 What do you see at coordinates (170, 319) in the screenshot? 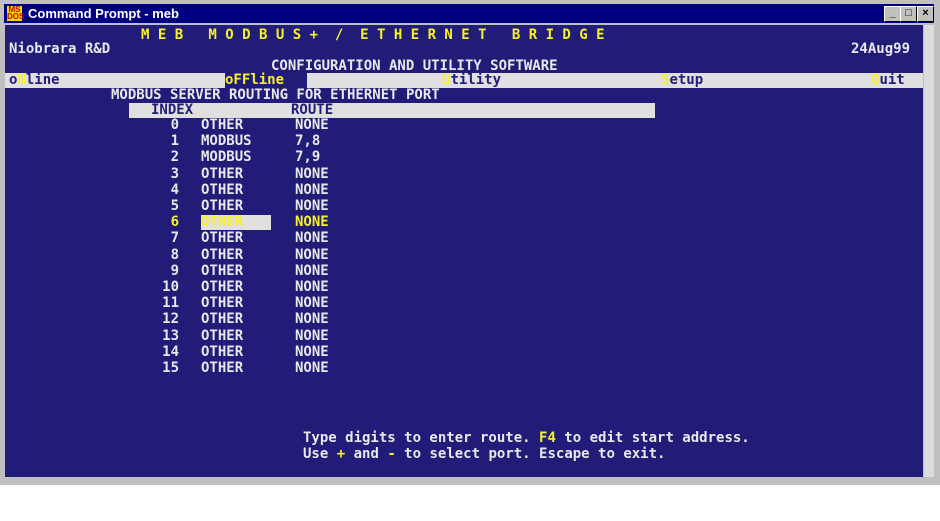
I see `row-index: 12` at bounding box center [170, 319].